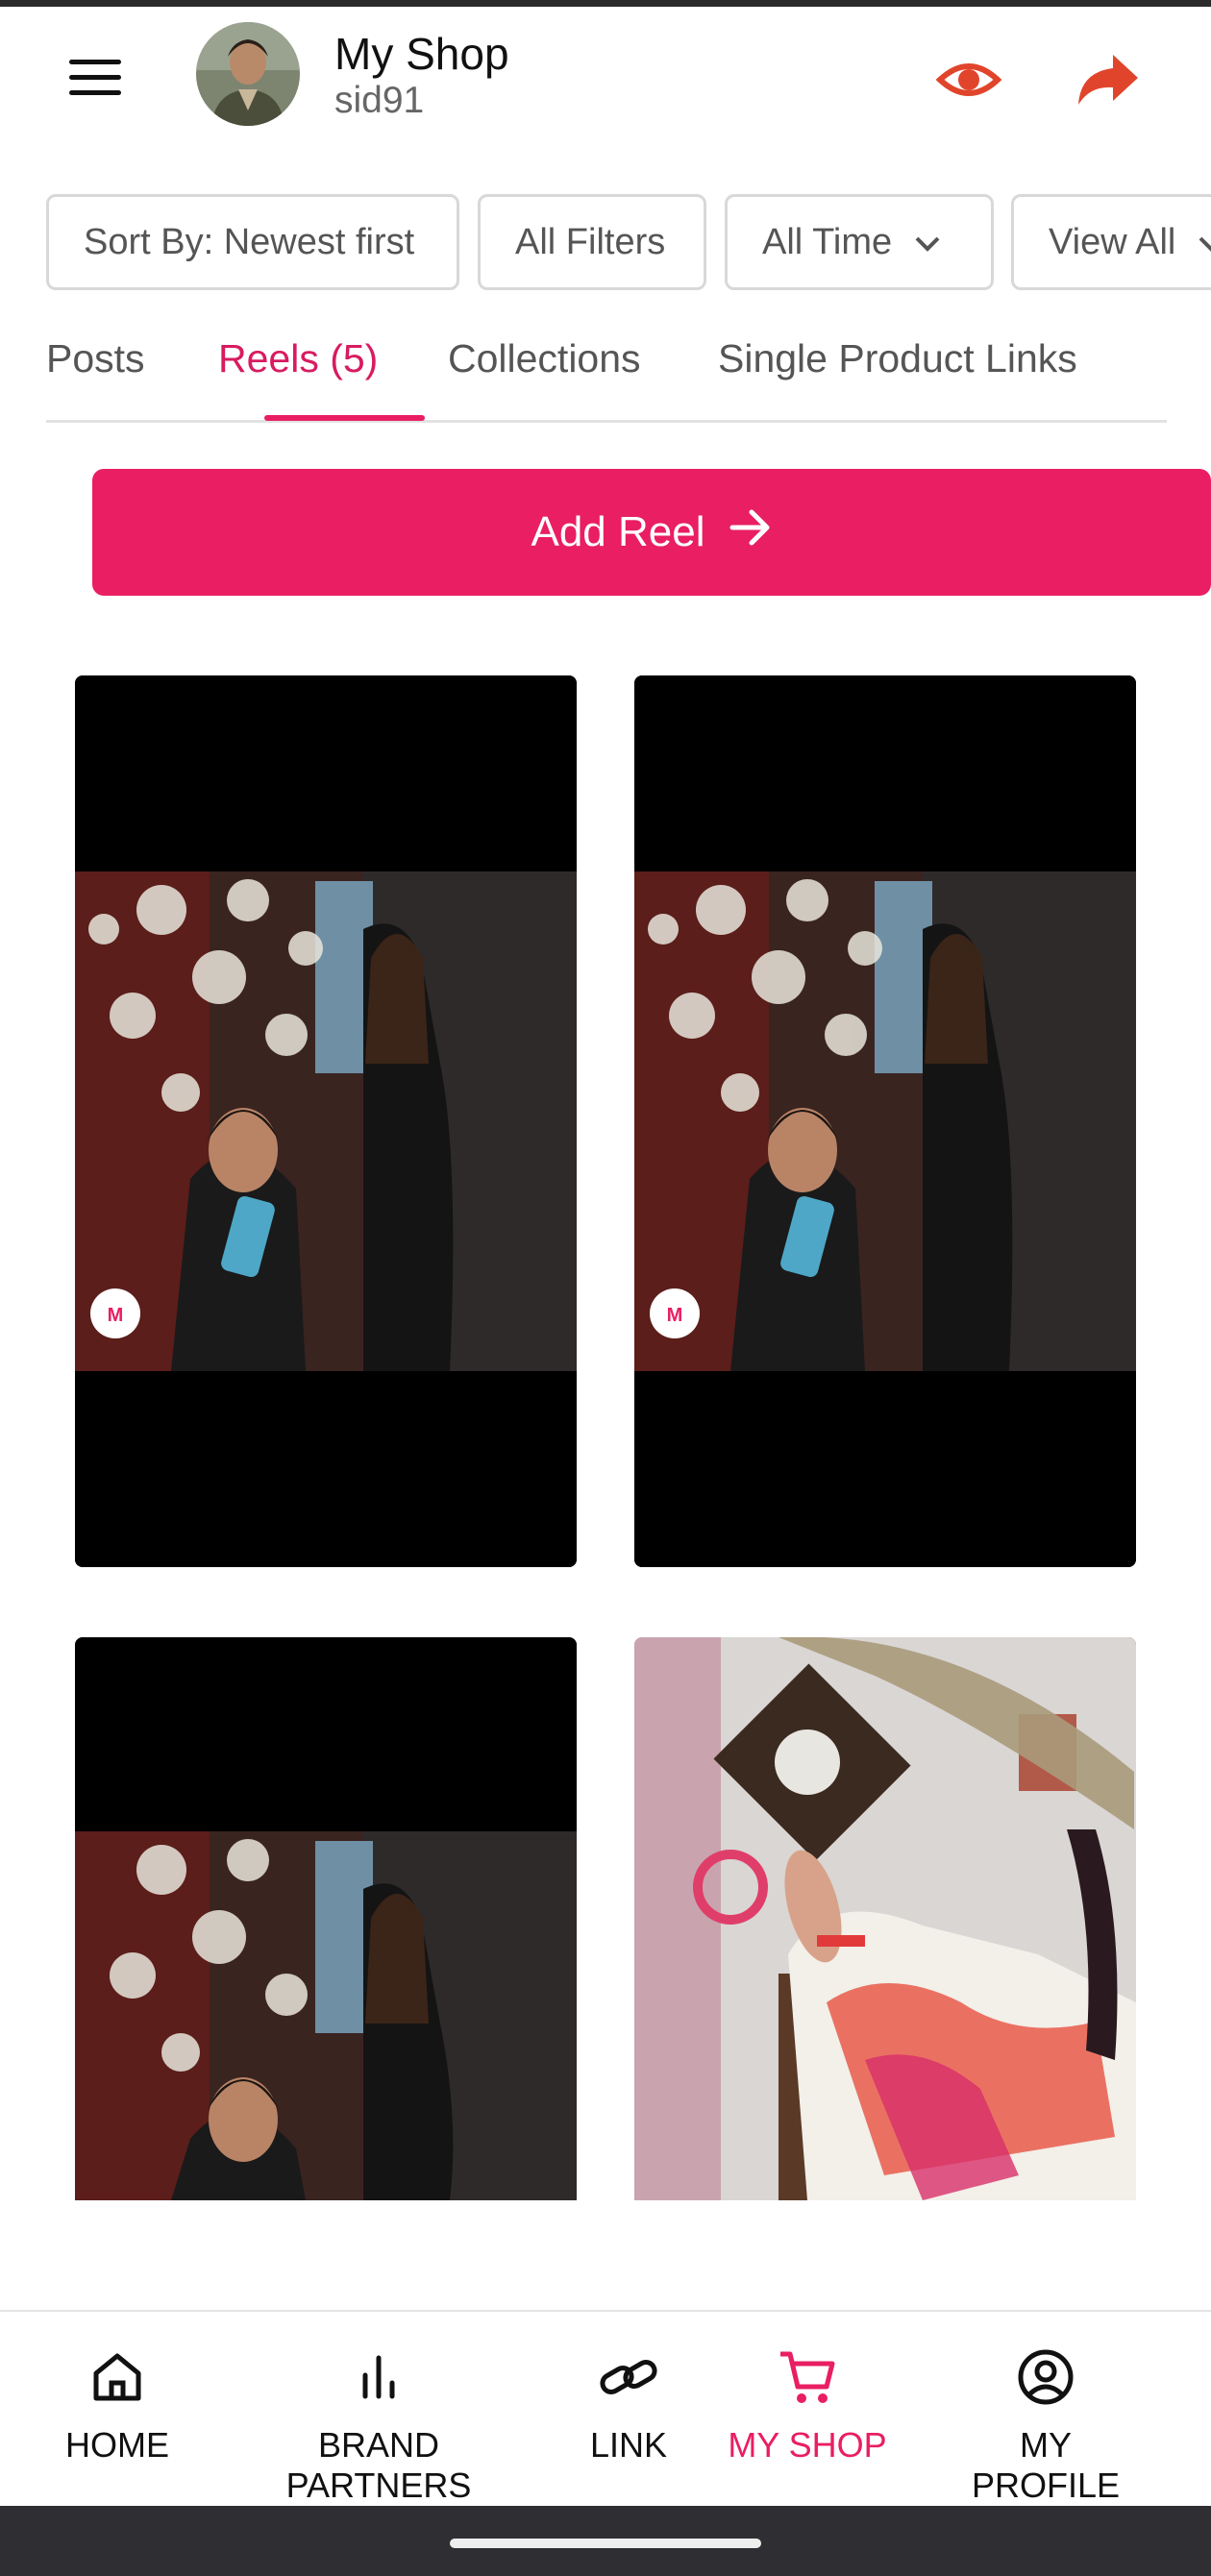  Describe the element at coordinates (117, 2377) in the screenshot. I see `home-icon` at that location.